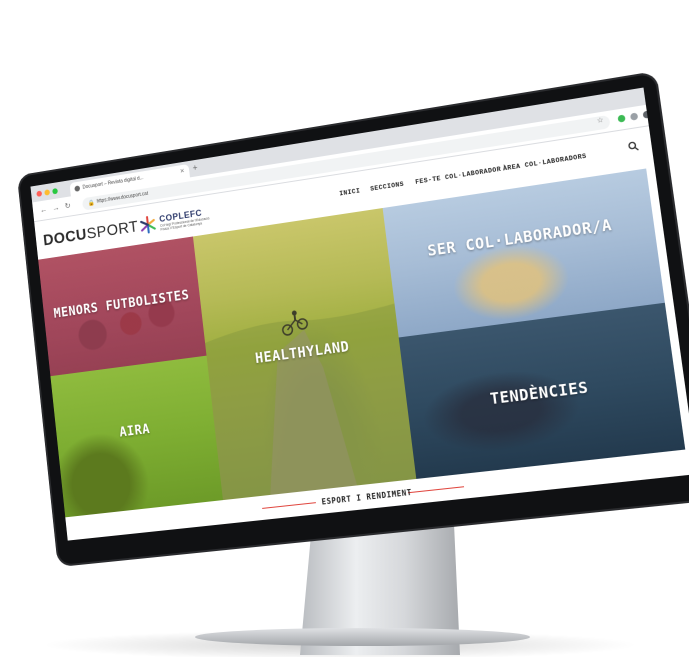  I want to click on tile-healthyland: HEALTHYLAND, so click(304, 354).